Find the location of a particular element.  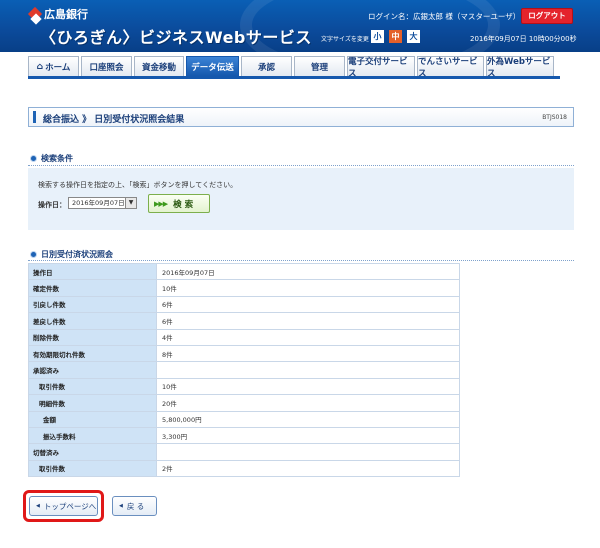

row-label: 振込手数料 is located at coordinates (92, 435).